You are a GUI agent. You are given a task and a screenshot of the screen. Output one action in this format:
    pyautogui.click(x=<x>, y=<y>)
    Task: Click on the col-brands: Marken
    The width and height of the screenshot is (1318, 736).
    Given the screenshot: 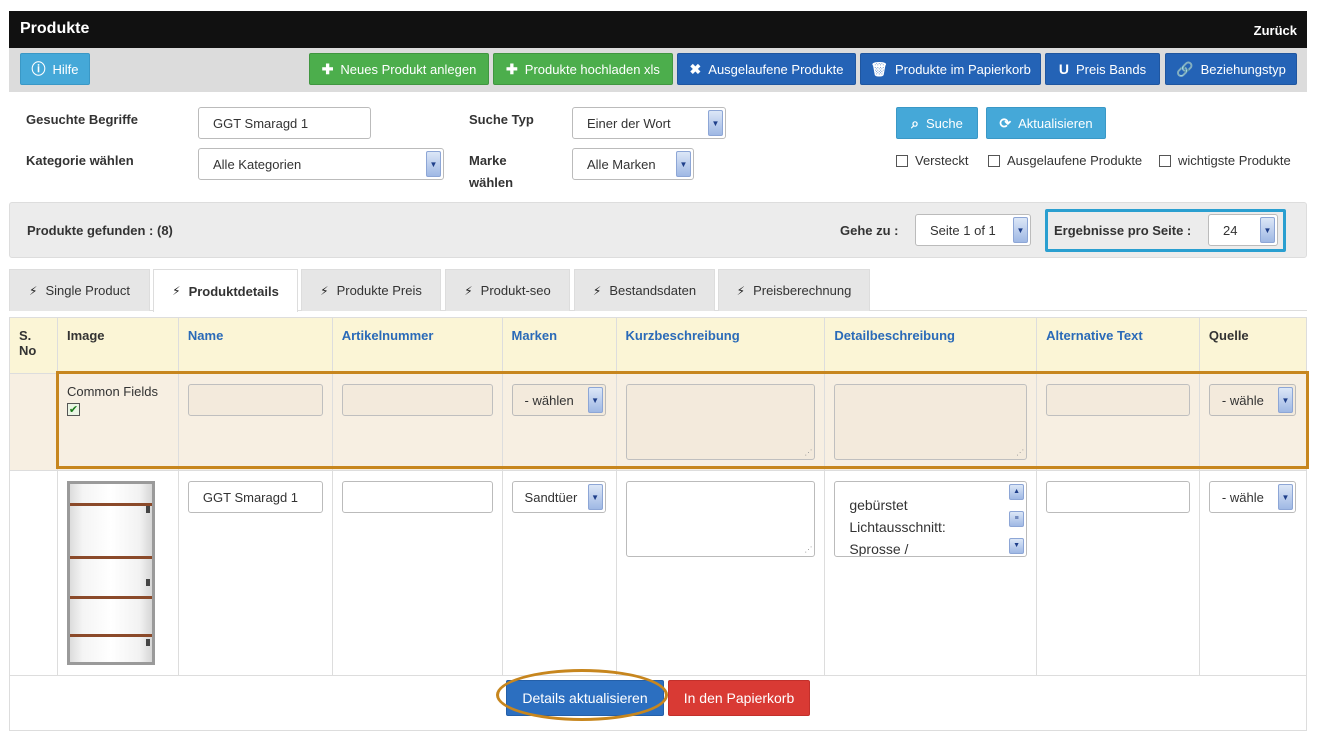 What is the action you would take?
    pyautogui.click(x=559, y=345)
    